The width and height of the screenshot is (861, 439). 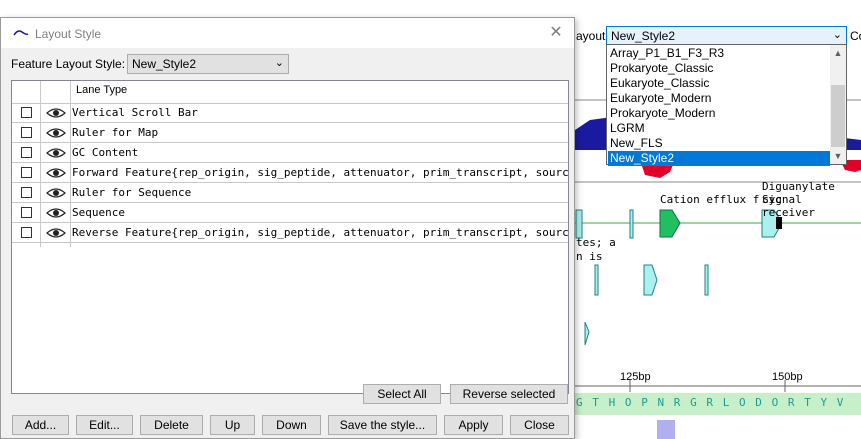 I want to click on amino-acid-letter: N, so click(x=661, y=402).